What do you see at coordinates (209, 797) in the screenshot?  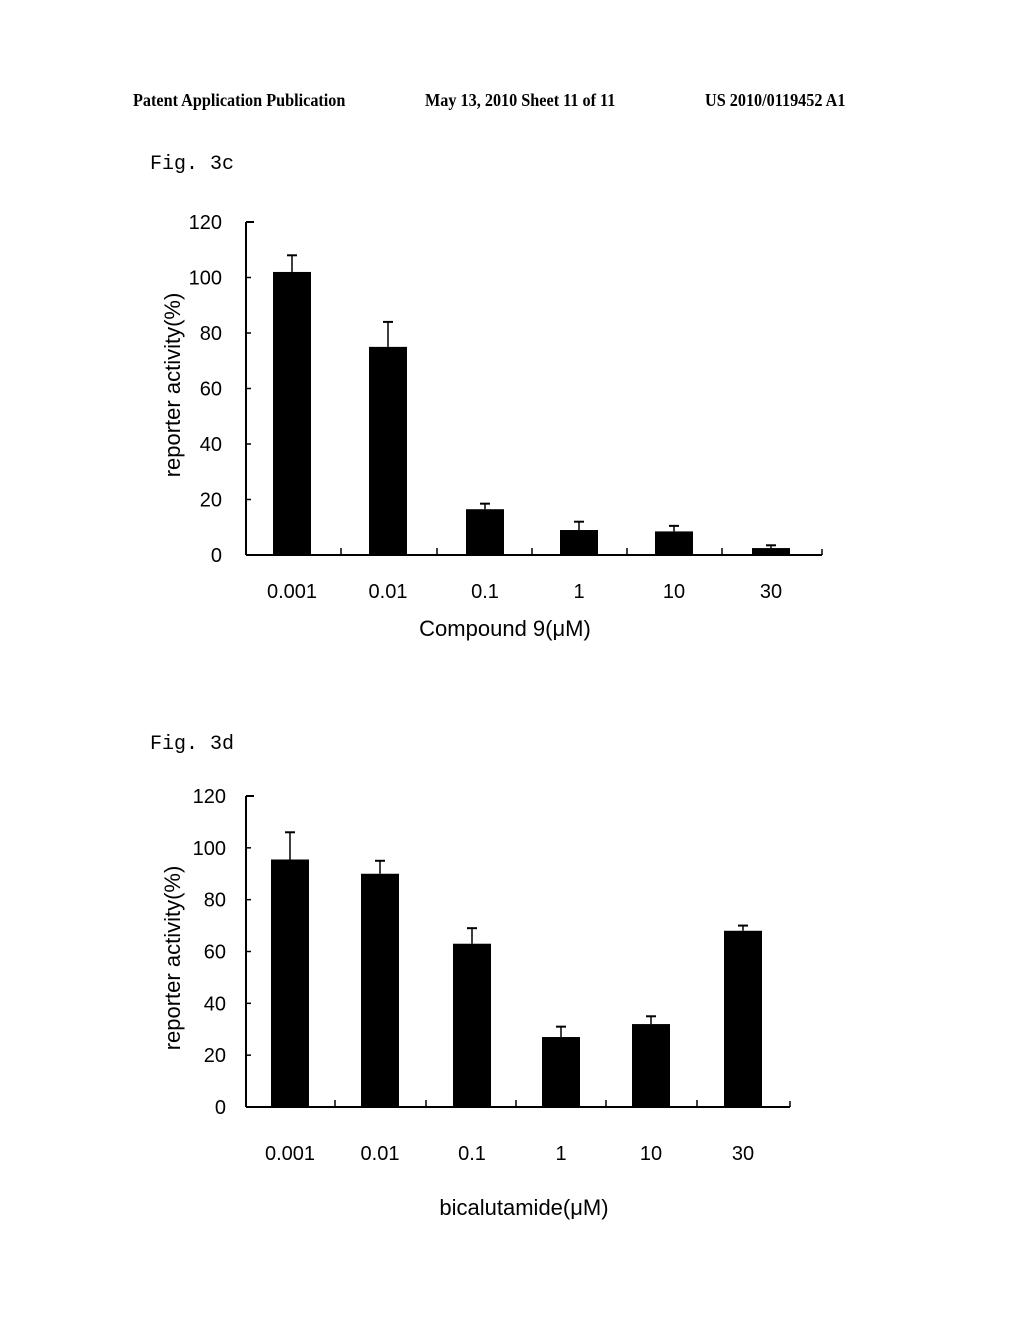 I see `fig3d-y-tick-label: 120` at bounding box center [209, 797].